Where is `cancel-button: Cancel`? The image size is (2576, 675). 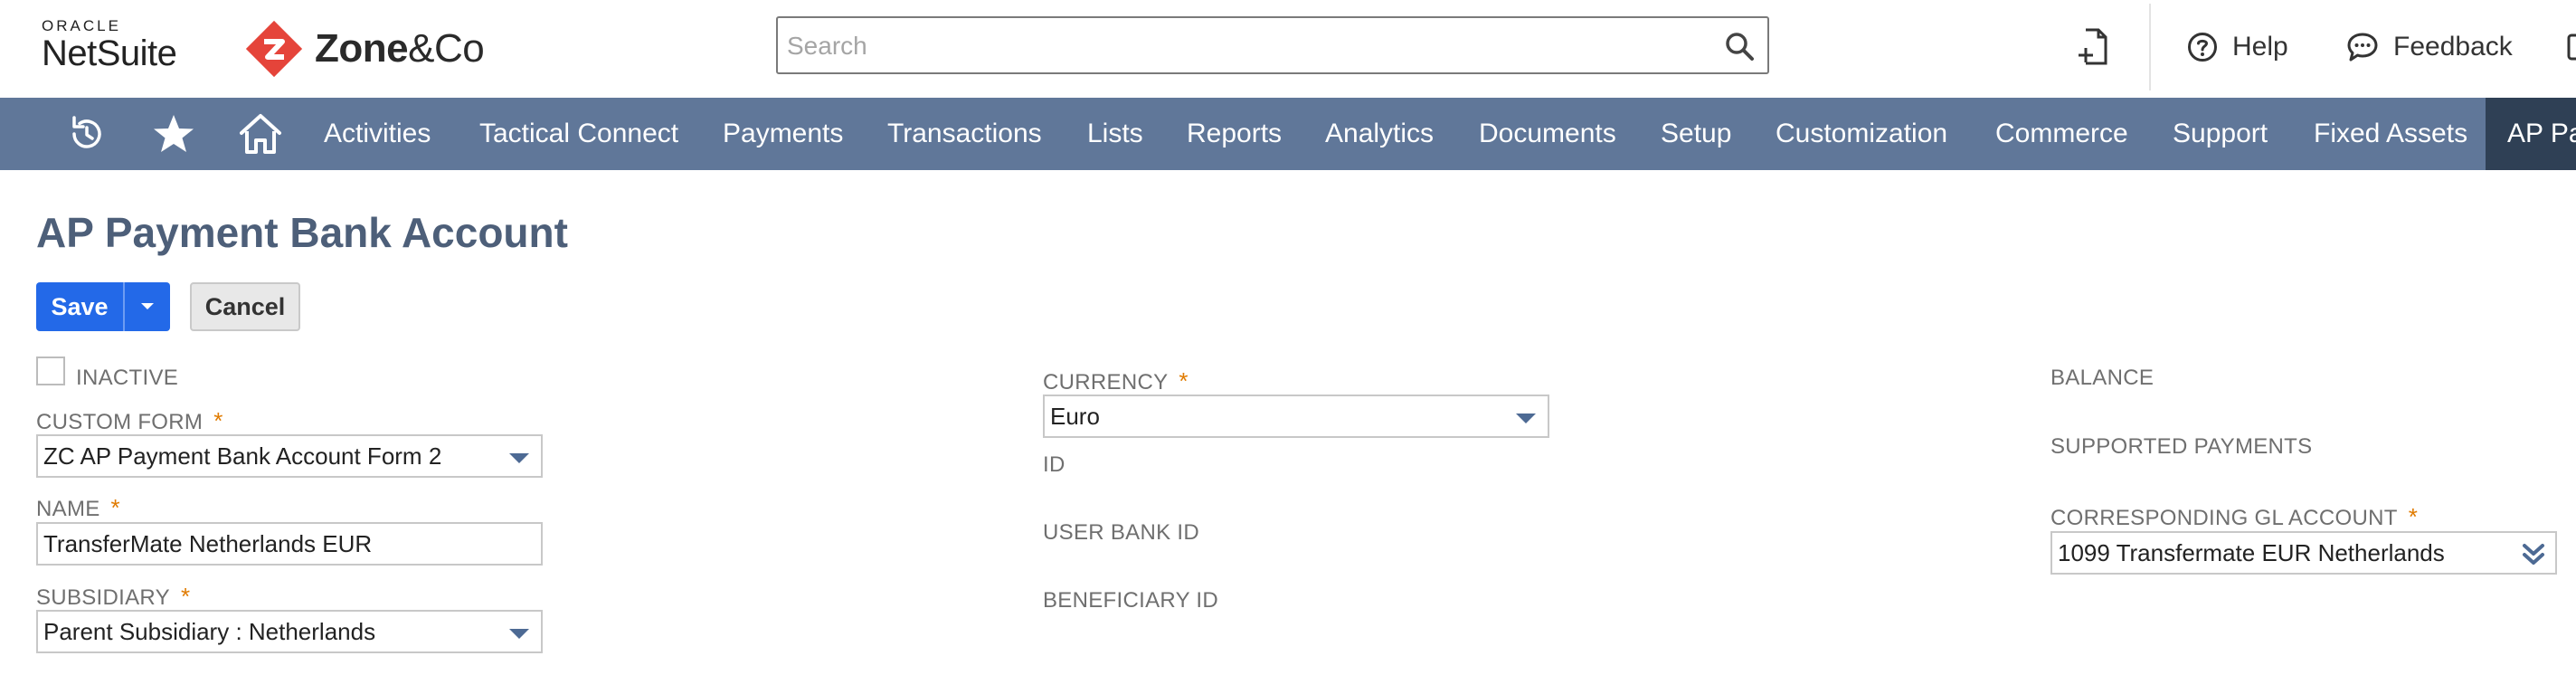 cancel-button: Cancel is located at coordinates (245, 307).